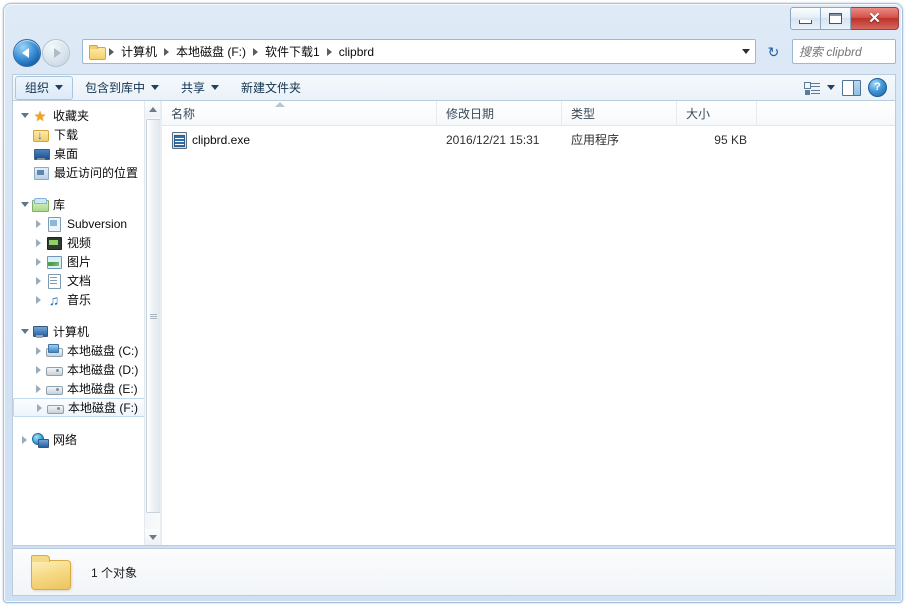  Describe the element at coordinates (84, 407) in the screenshot. I see `sidebar-item-drive-f: 本地磁盘 (F:)` at that location.